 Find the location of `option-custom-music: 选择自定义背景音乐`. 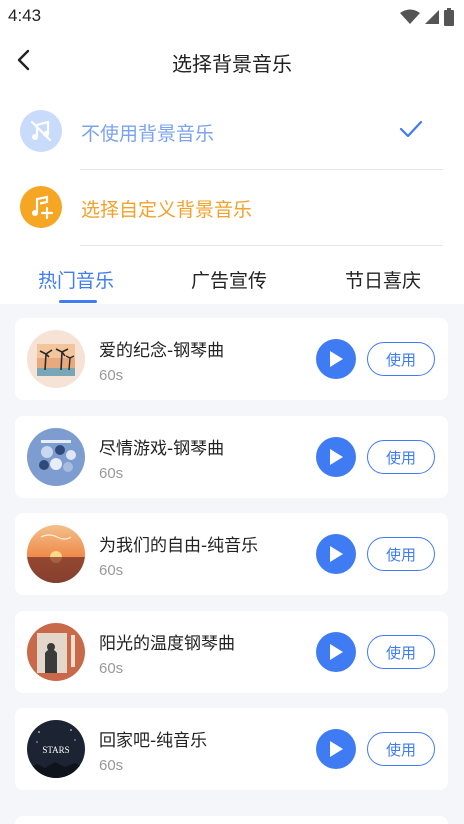

option-custom-music: 选择自定义背景音乐 is located at coordinates (232, 207).